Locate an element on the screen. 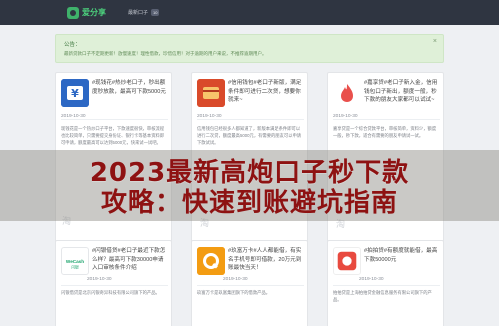 This screenshot has width=499, height=326. nav-item-latest: 最新口子 10 is located at coordinates (144, 12).